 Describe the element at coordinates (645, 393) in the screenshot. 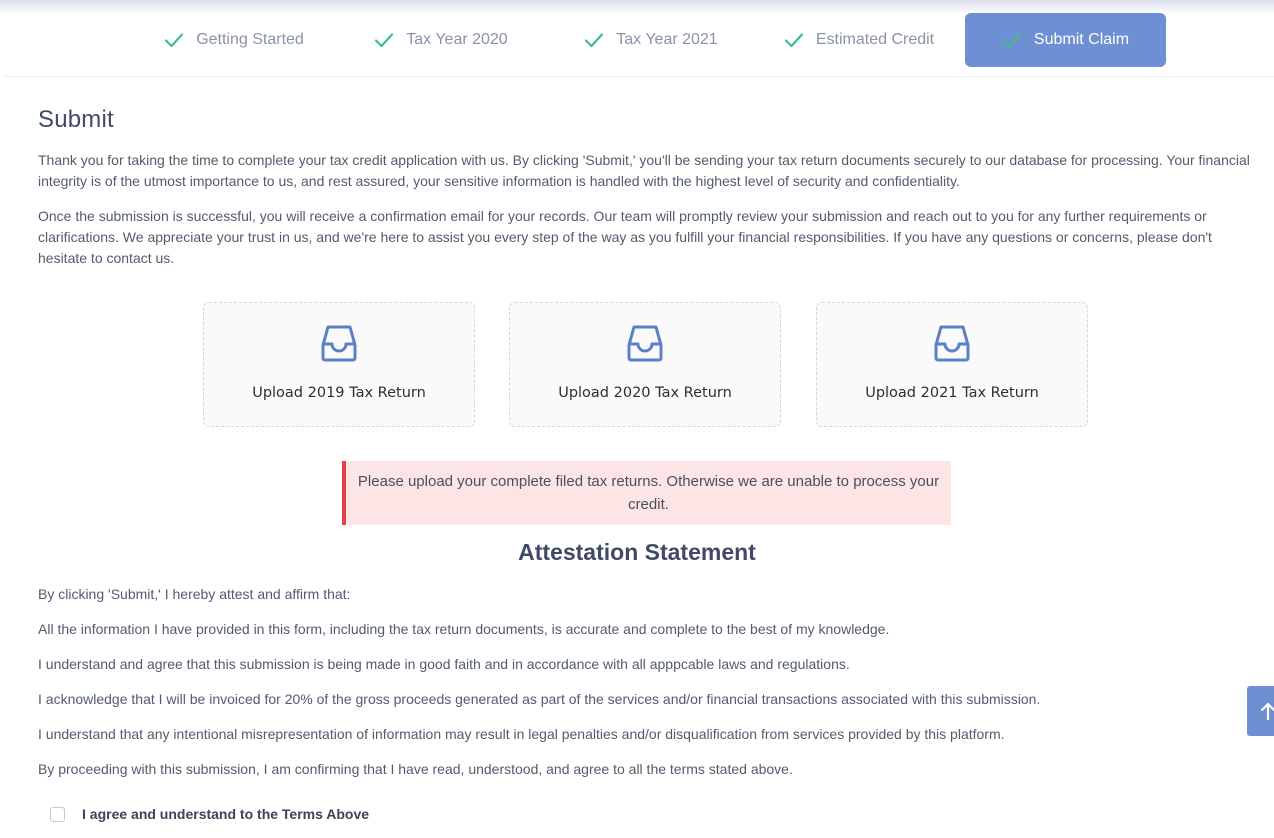

I see `upload-label: Upload 2020 Tax Return` at that location.